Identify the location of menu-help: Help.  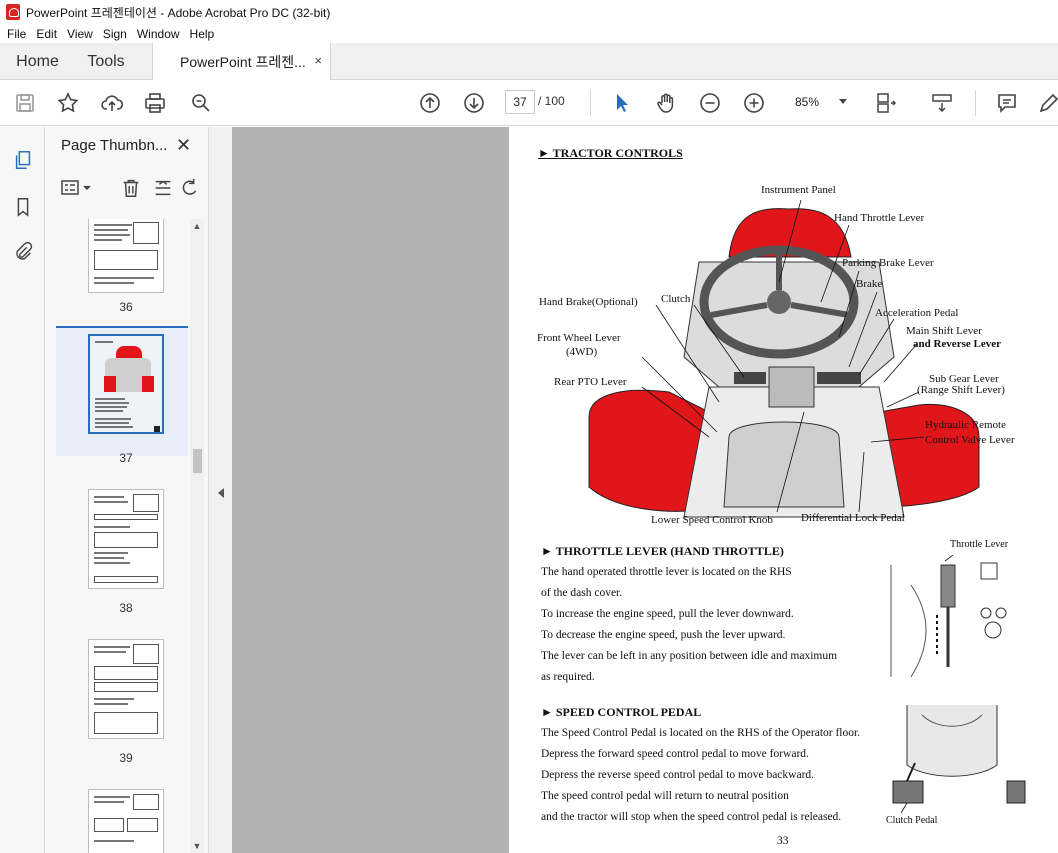
(202, 34).